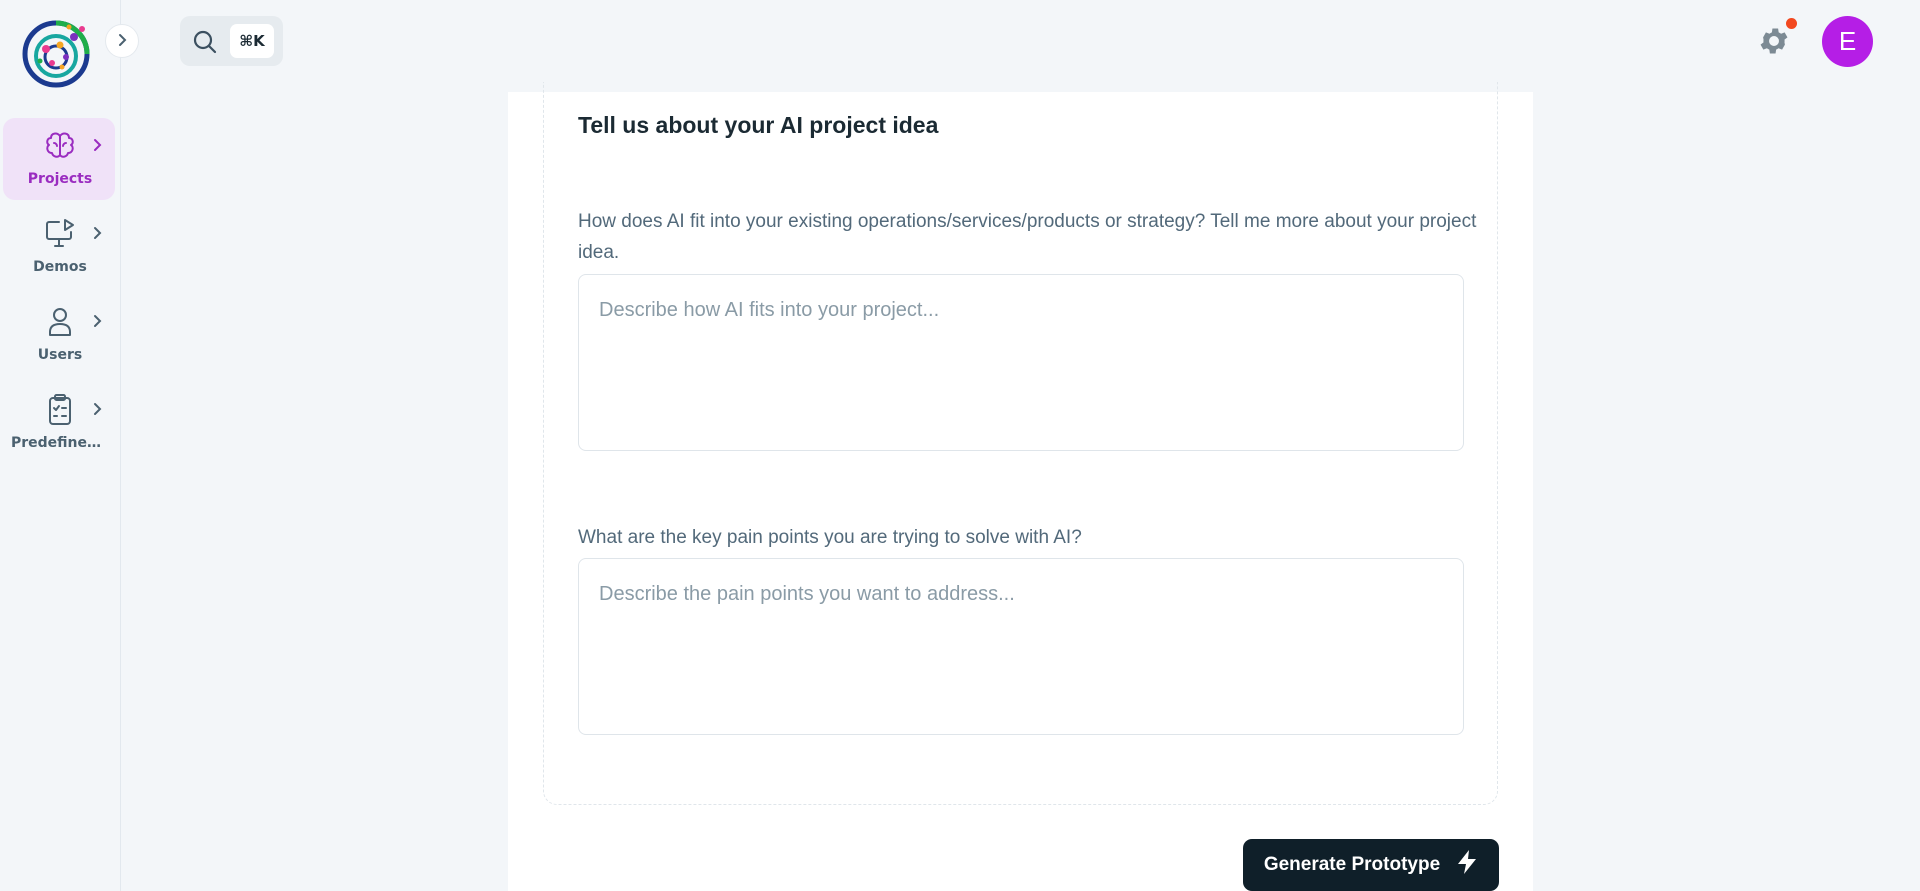  I want to click on sidebar-item-projects: Projects, so click(59, 159).